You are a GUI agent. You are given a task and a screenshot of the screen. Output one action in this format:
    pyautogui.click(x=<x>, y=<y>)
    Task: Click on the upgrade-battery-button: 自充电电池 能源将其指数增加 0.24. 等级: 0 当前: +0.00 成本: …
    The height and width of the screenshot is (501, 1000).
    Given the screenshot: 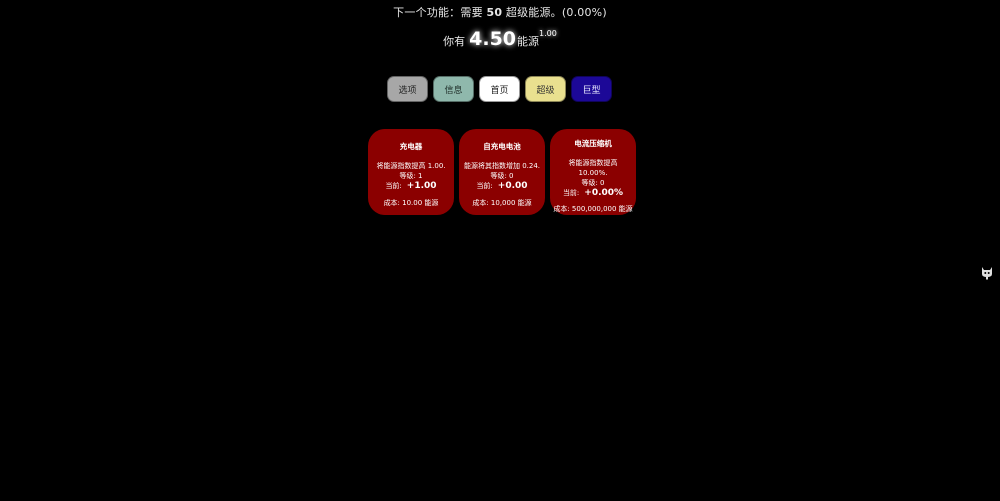 What is the action you would take?
    pyautogui.click(x=502, y=172)
    